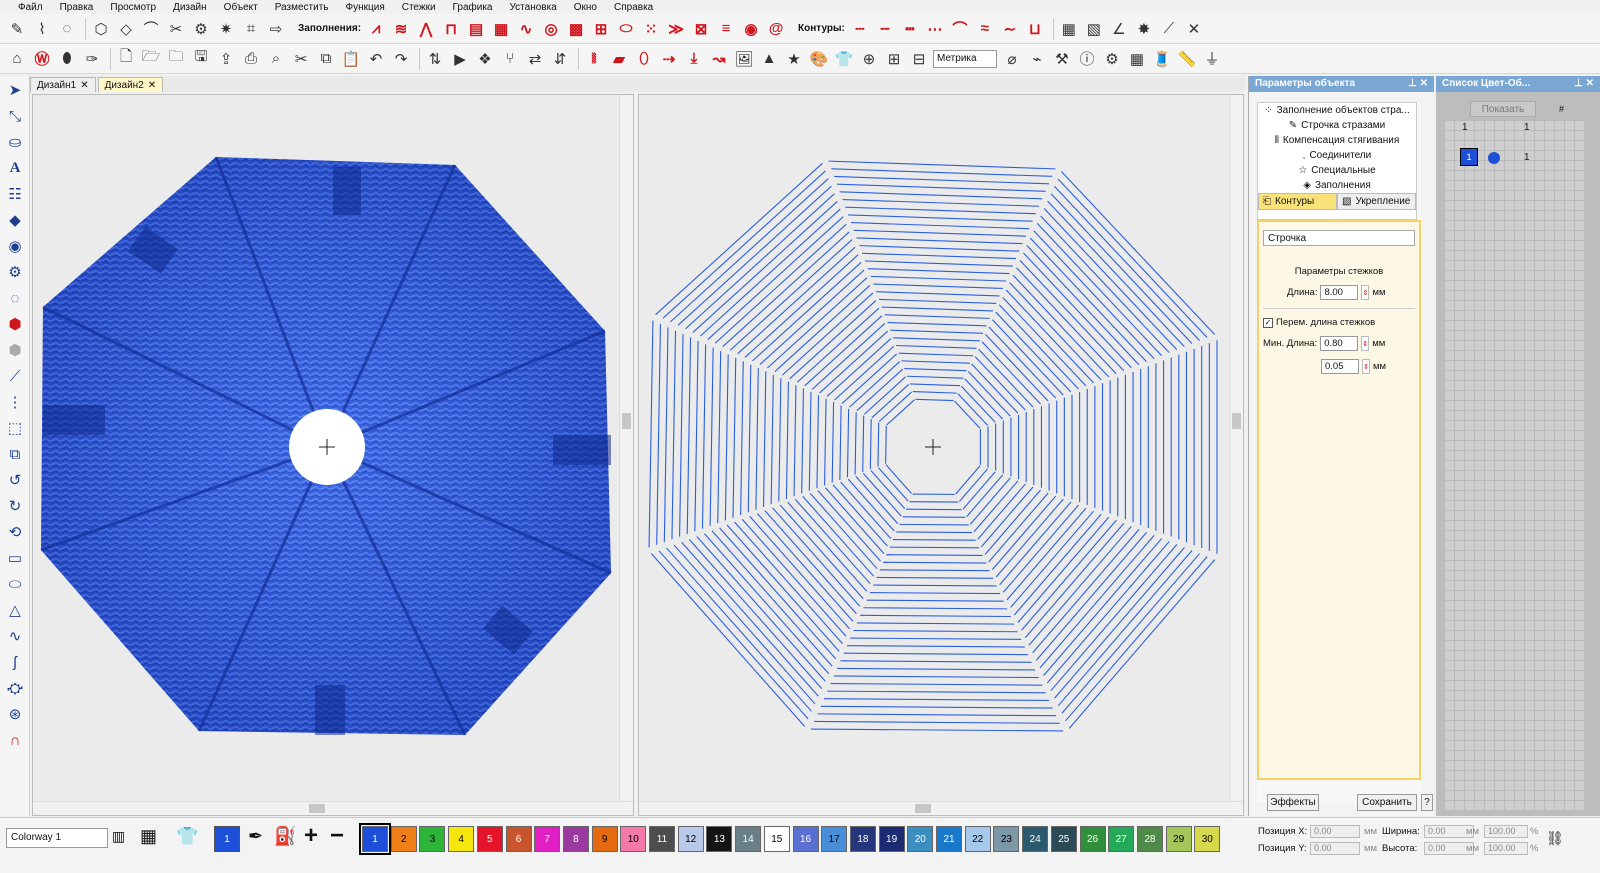 Image resolution: width=1600 pixels, height=873 pixels. I want to click on grid-settings-icon: ▦, so click(1137, 59).